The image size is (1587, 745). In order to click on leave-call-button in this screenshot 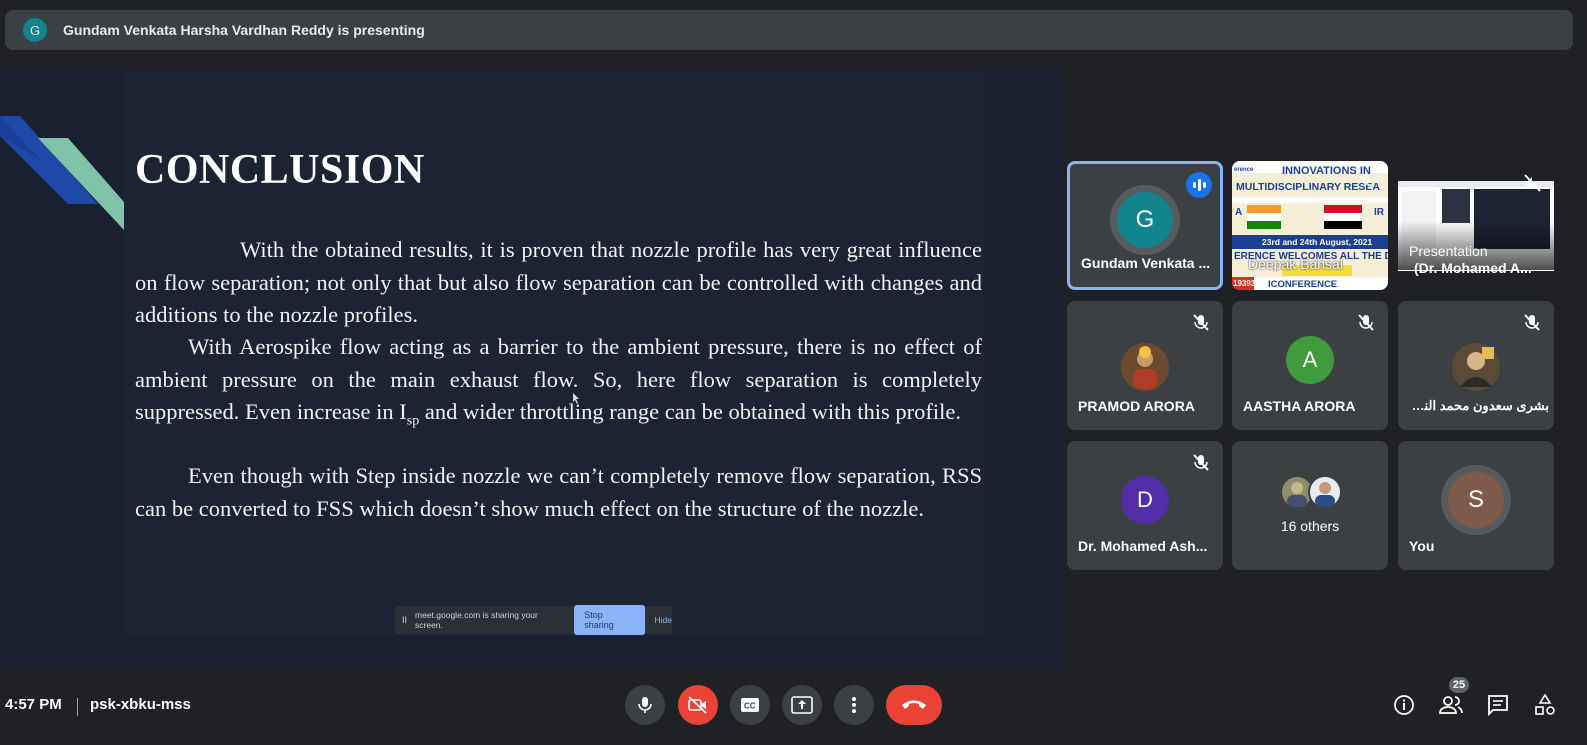, I will do `click(914, 705)`.